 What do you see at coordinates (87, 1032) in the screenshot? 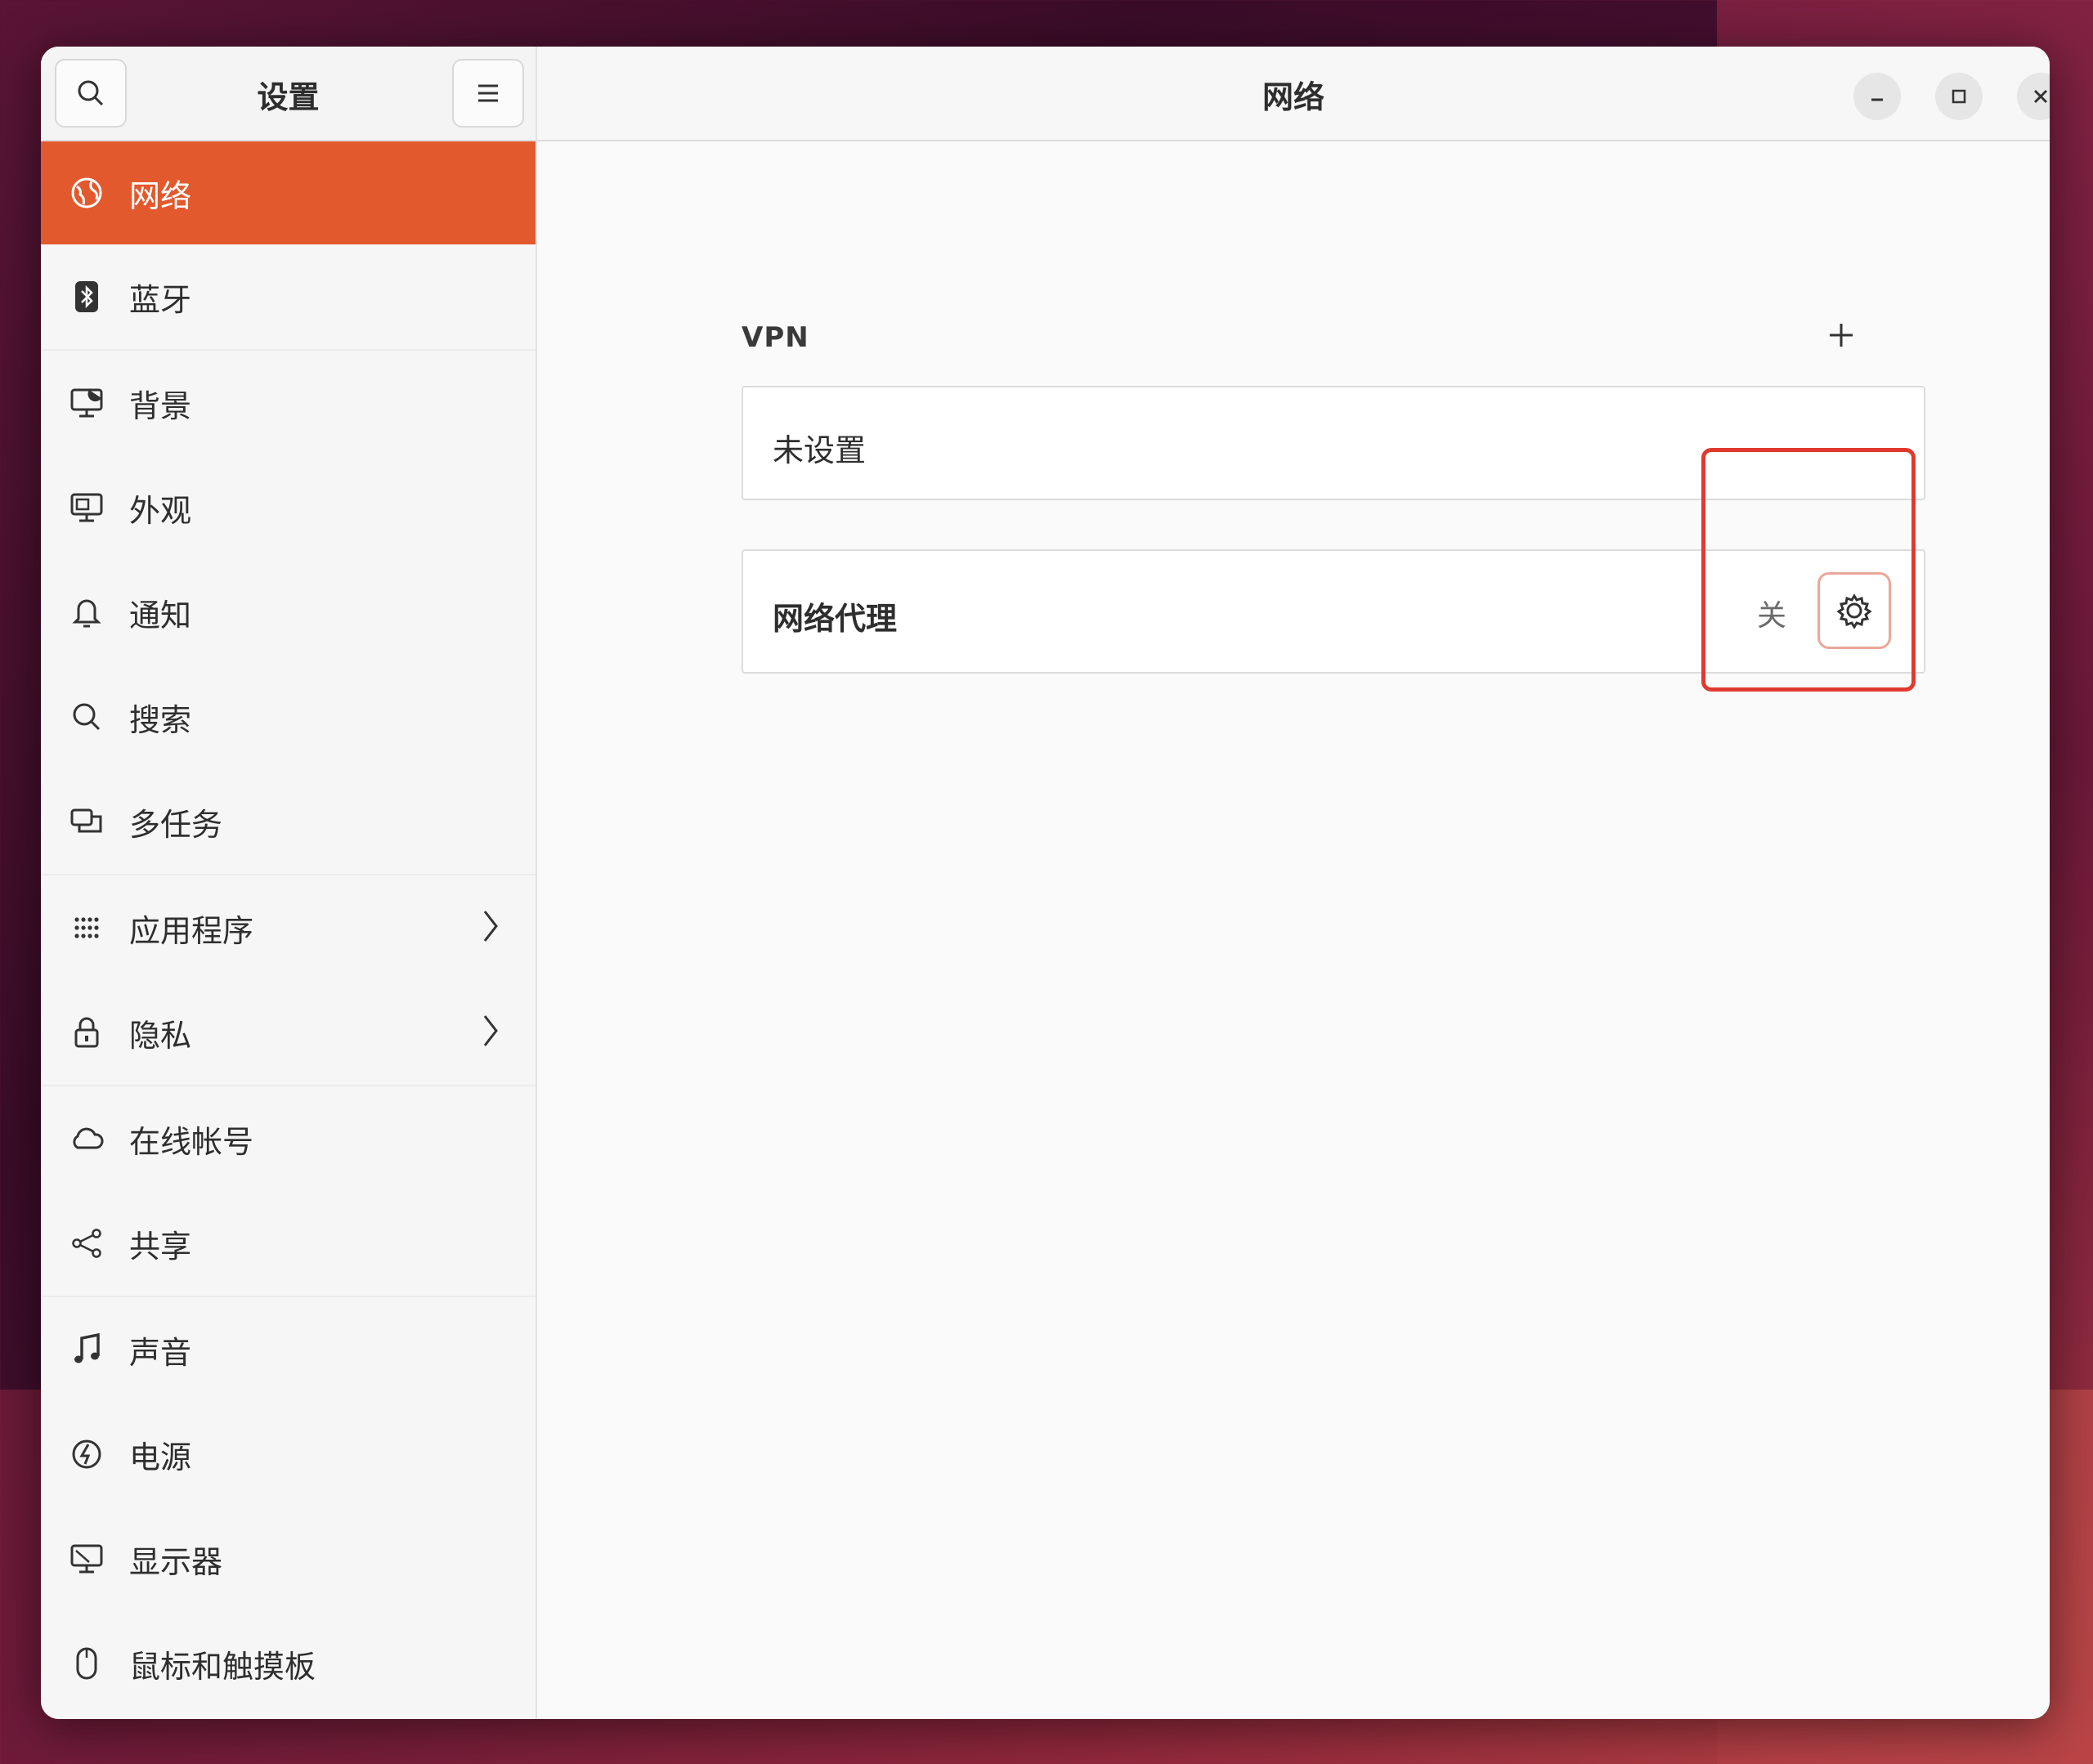
I see `lock-icon` at bounding box center [87, 1032].